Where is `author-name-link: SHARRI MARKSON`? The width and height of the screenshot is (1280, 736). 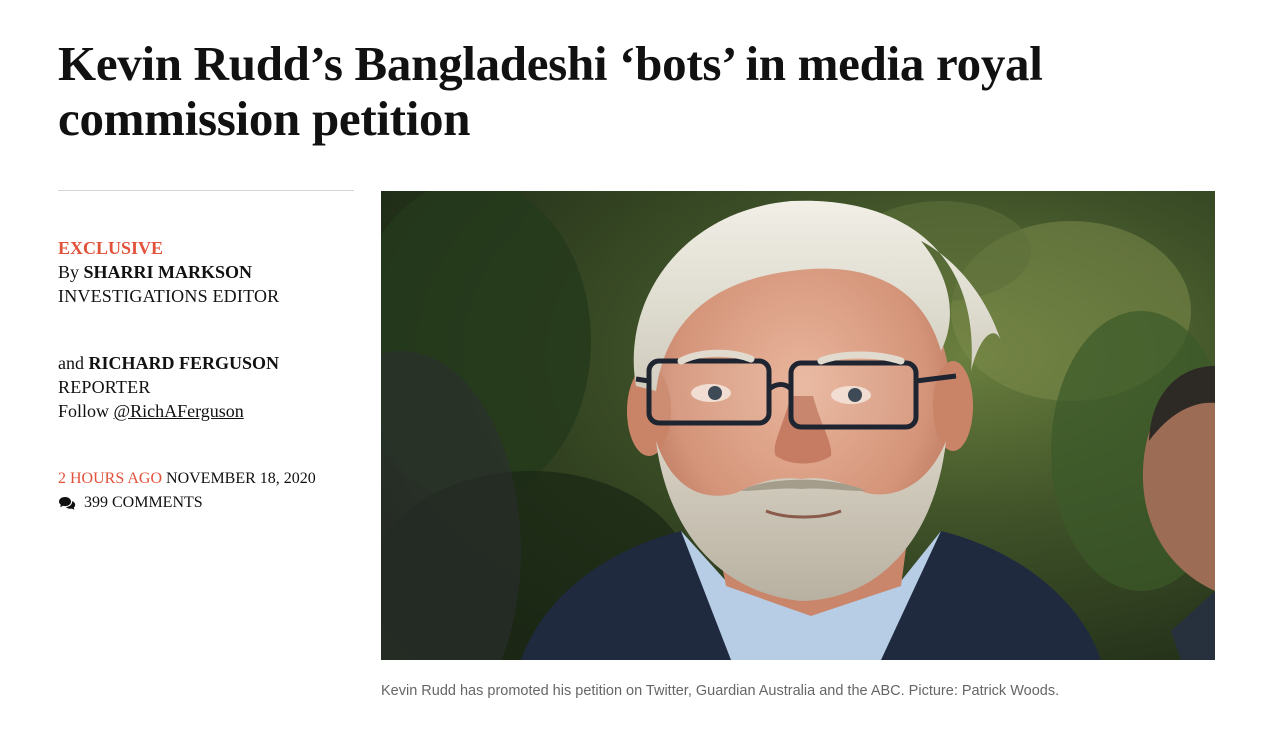 author-name-link: SHARRI MARKSON is located at coordinates (168, 272).